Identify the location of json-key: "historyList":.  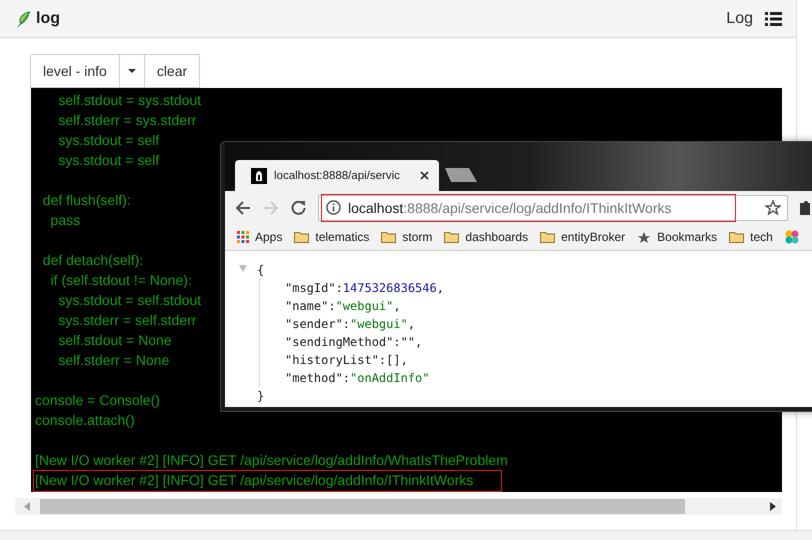
(335, 360).